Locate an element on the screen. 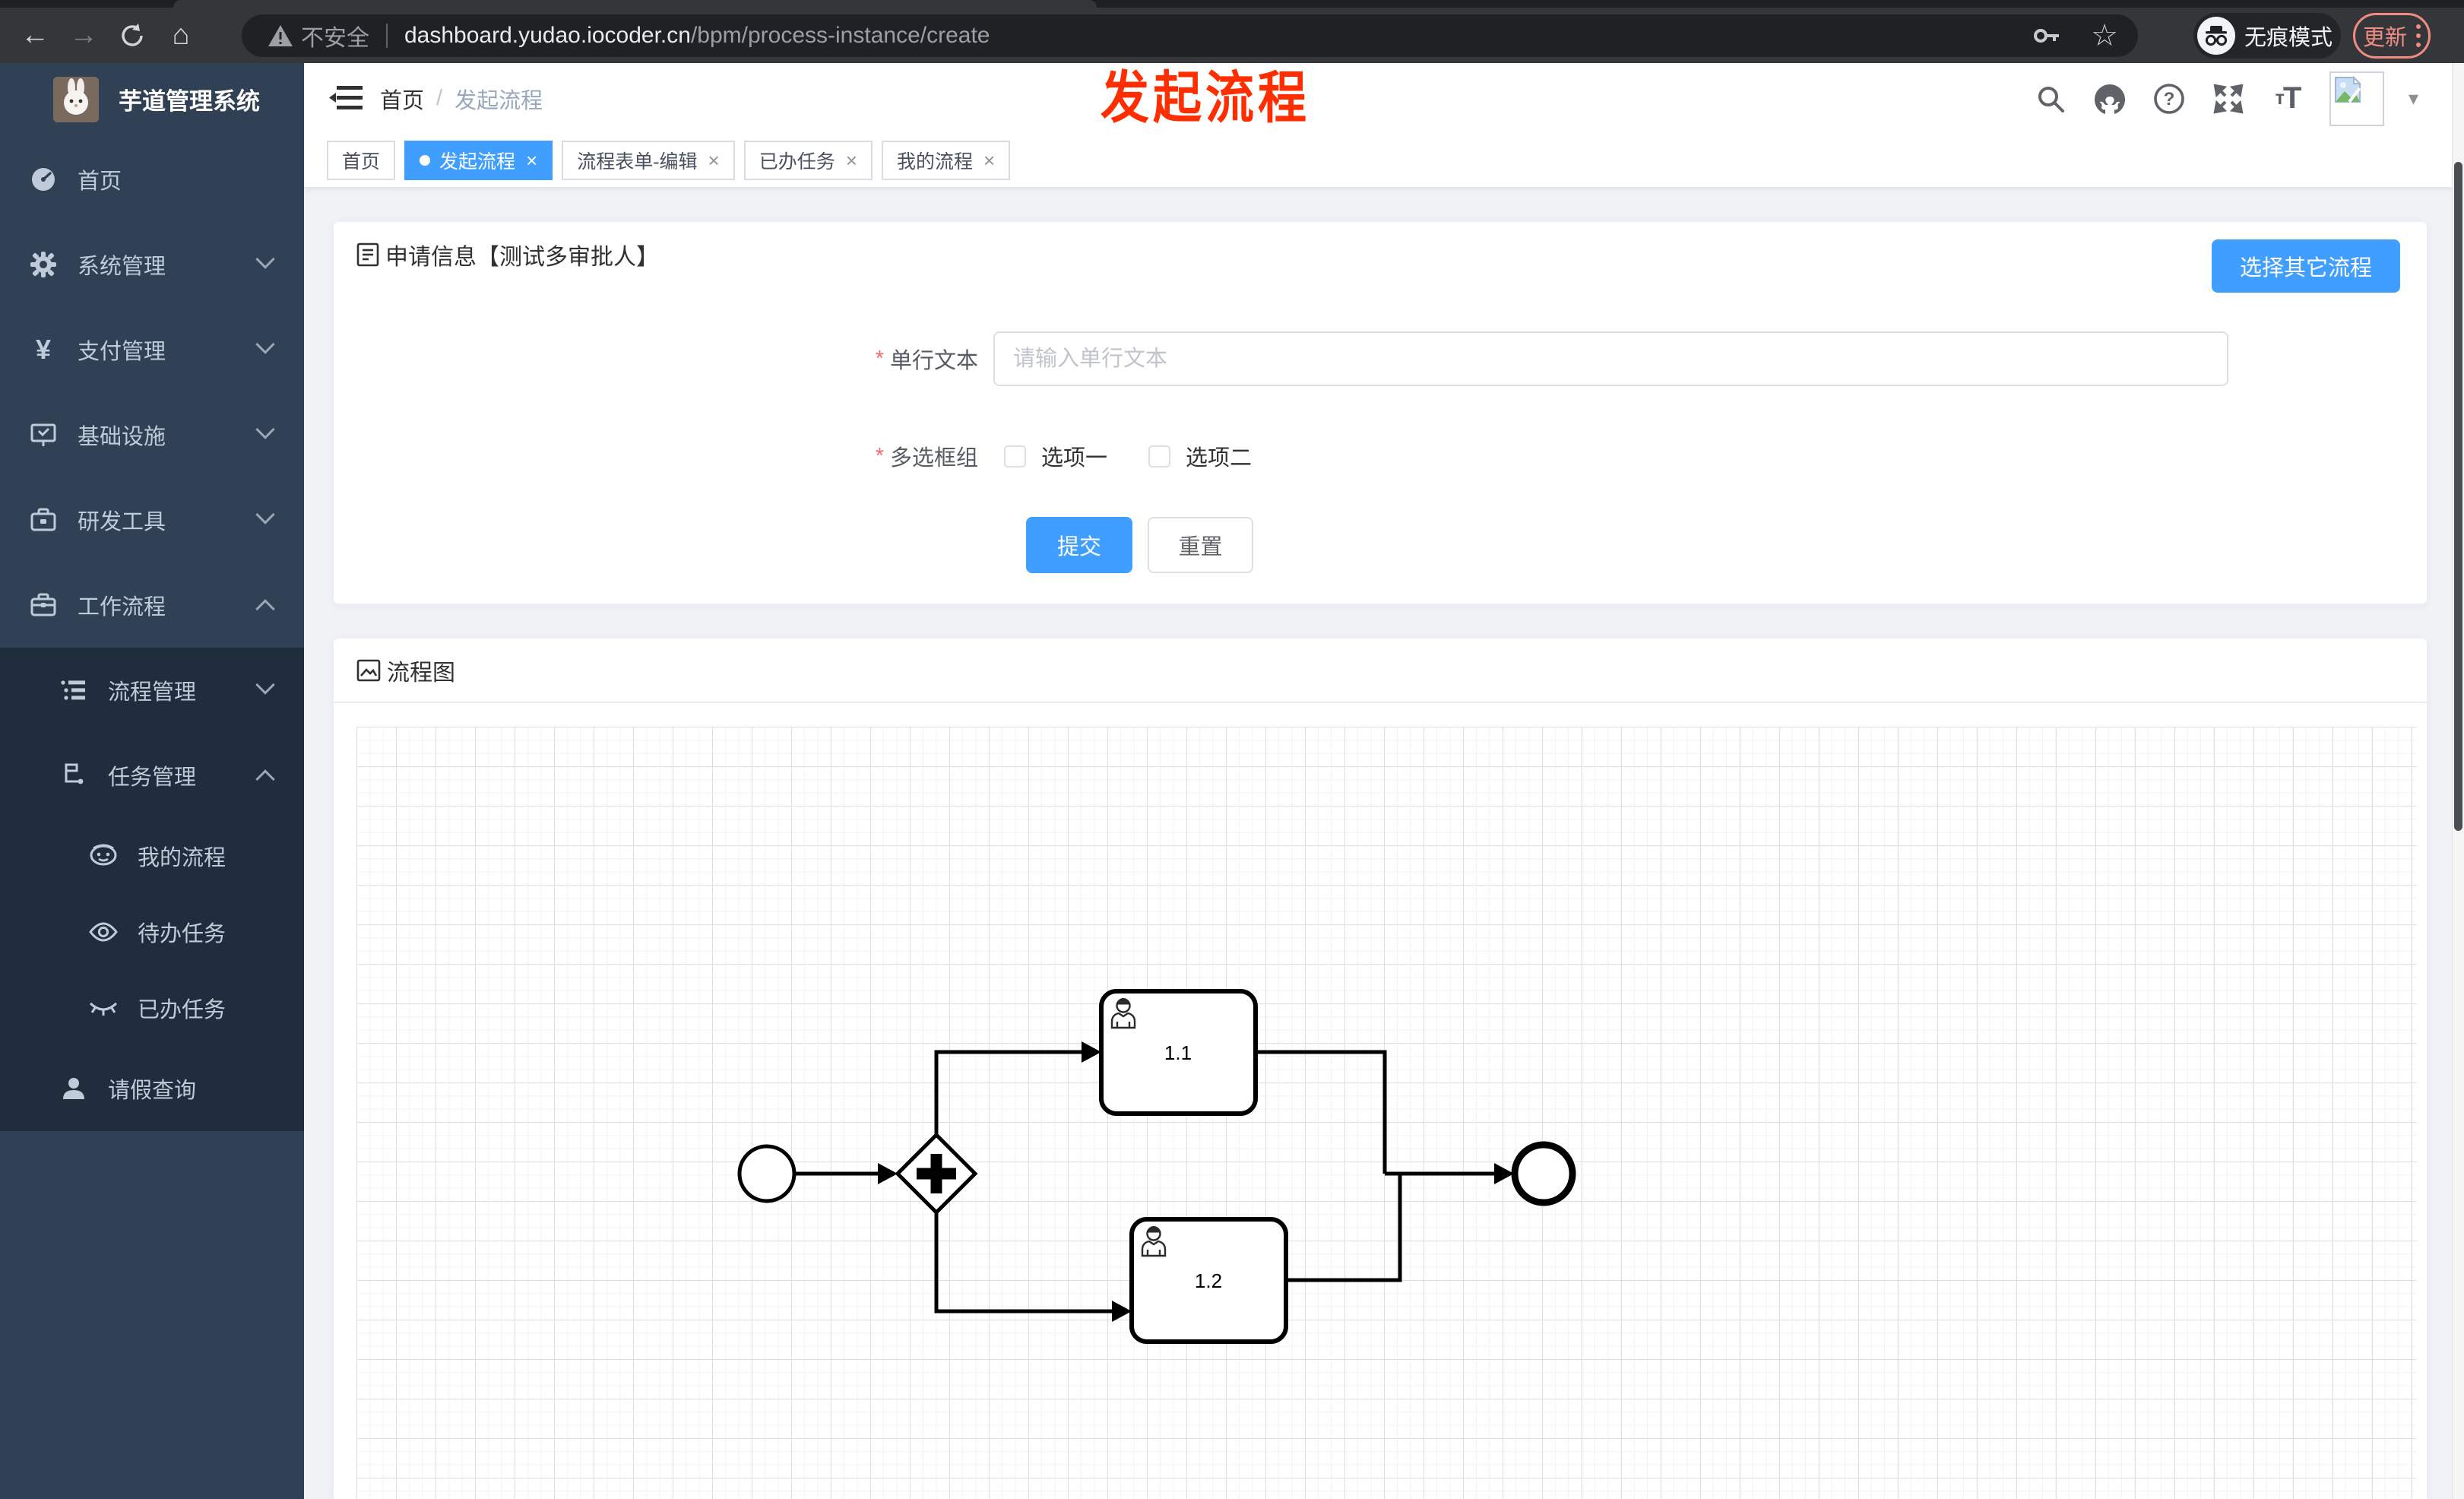 The height and width of the screenshot is (1499, 2464). tag-done-tasks: 已办任务 × is located at coordinates (808, 161).